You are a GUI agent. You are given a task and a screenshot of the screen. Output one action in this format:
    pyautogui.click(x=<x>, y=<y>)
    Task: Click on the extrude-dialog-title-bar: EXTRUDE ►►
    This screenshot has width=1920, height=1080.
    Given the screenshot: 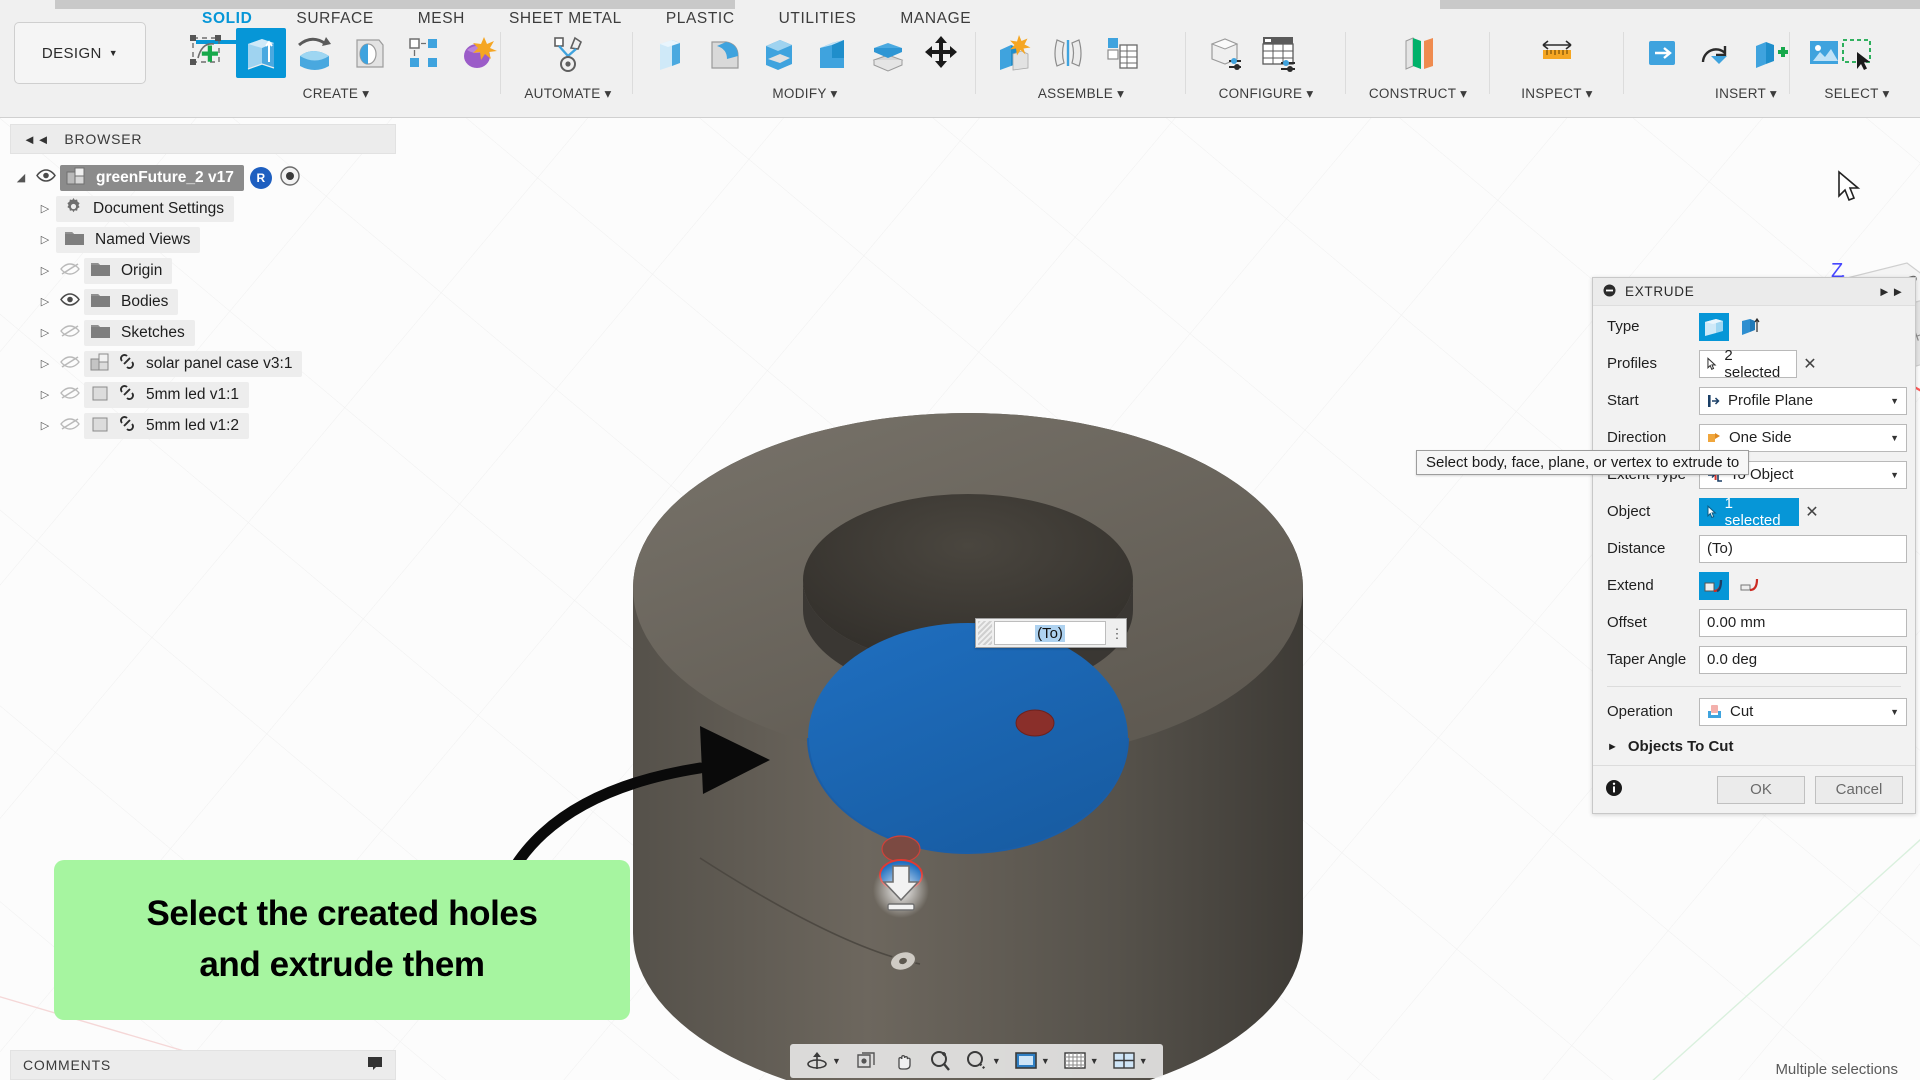 What is the action you would take?
    pyautogui.click(x=1754, y=292)
    